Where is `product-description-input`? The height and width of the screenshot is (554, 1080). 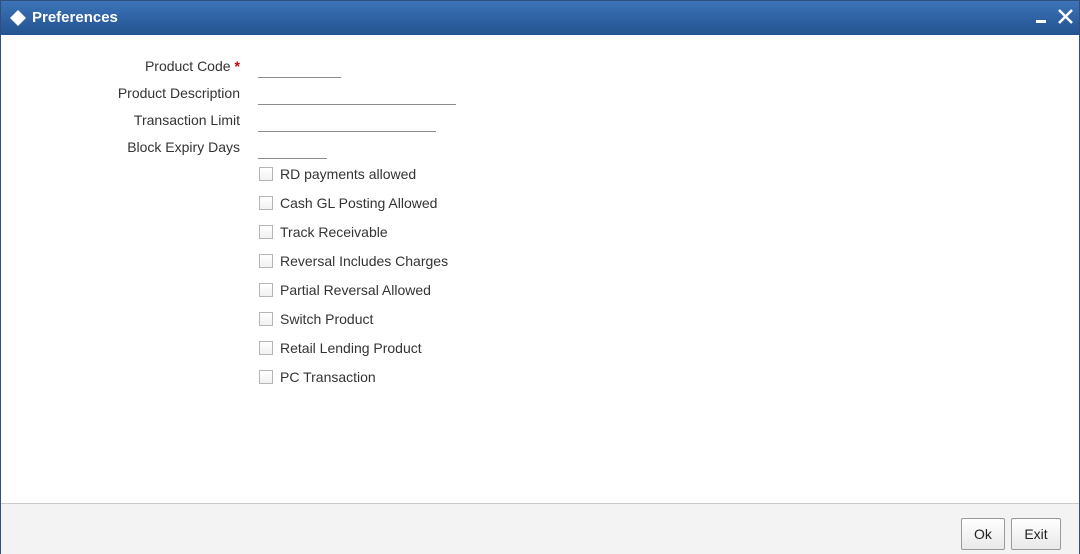 product-description-input is located at coordinates (357, 95).